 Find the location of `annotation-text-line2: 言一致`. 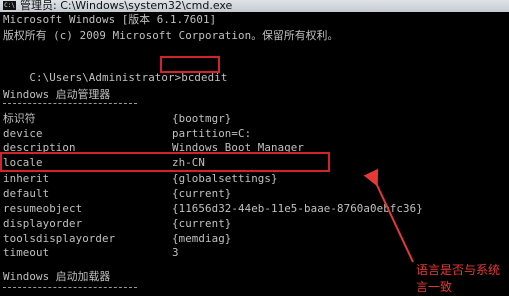

annotation-text-line2: 言一致 is located at coordinates (434, 287).